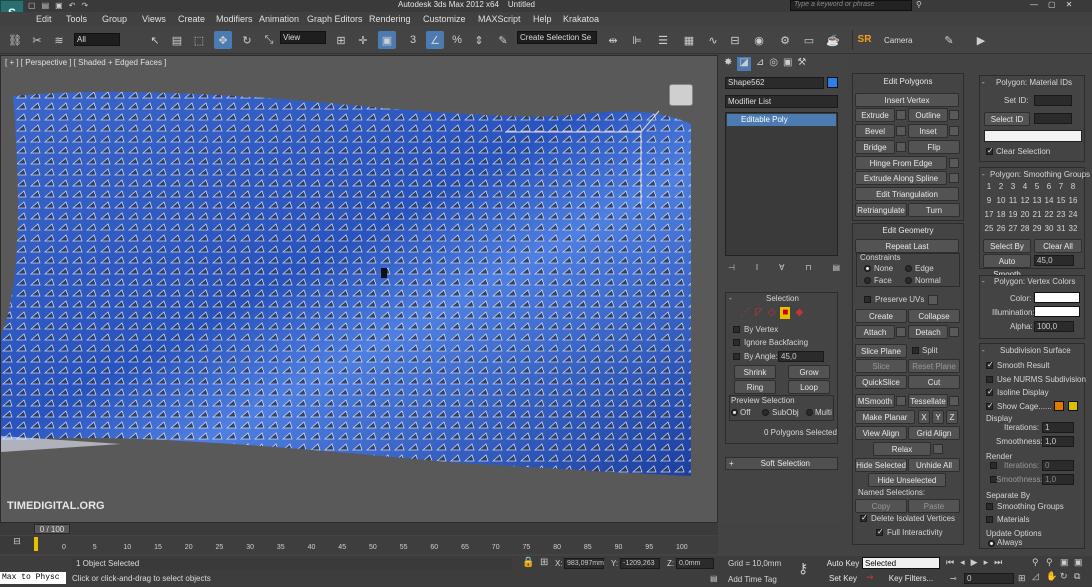 The width and height of the screenshot is (1092, 587). What do you see at coordinates (781, 101) in the screenshot?
I see `modifier-list-dropdown: Modifier List` at bounding box center [781, 101].